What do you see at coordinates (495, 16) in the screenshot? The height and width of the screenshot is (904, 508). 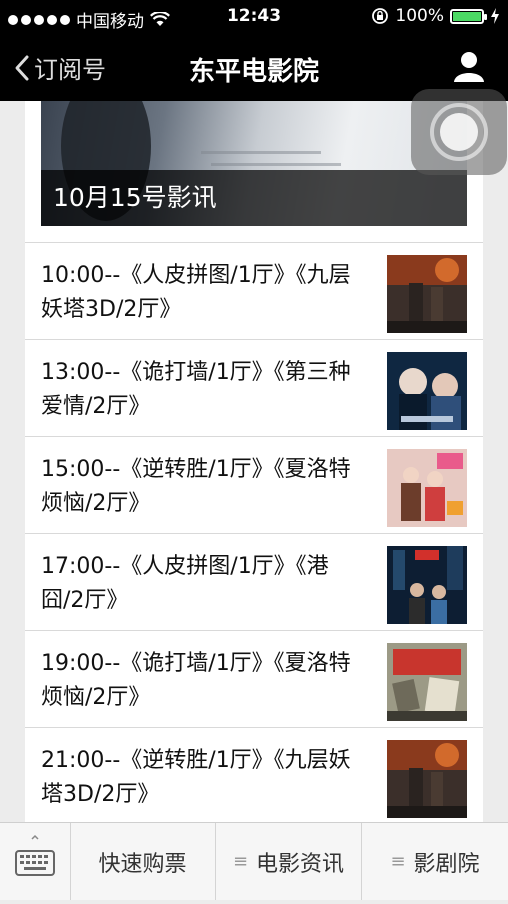 I see `charging-icon` at bounding box center [495, 16].